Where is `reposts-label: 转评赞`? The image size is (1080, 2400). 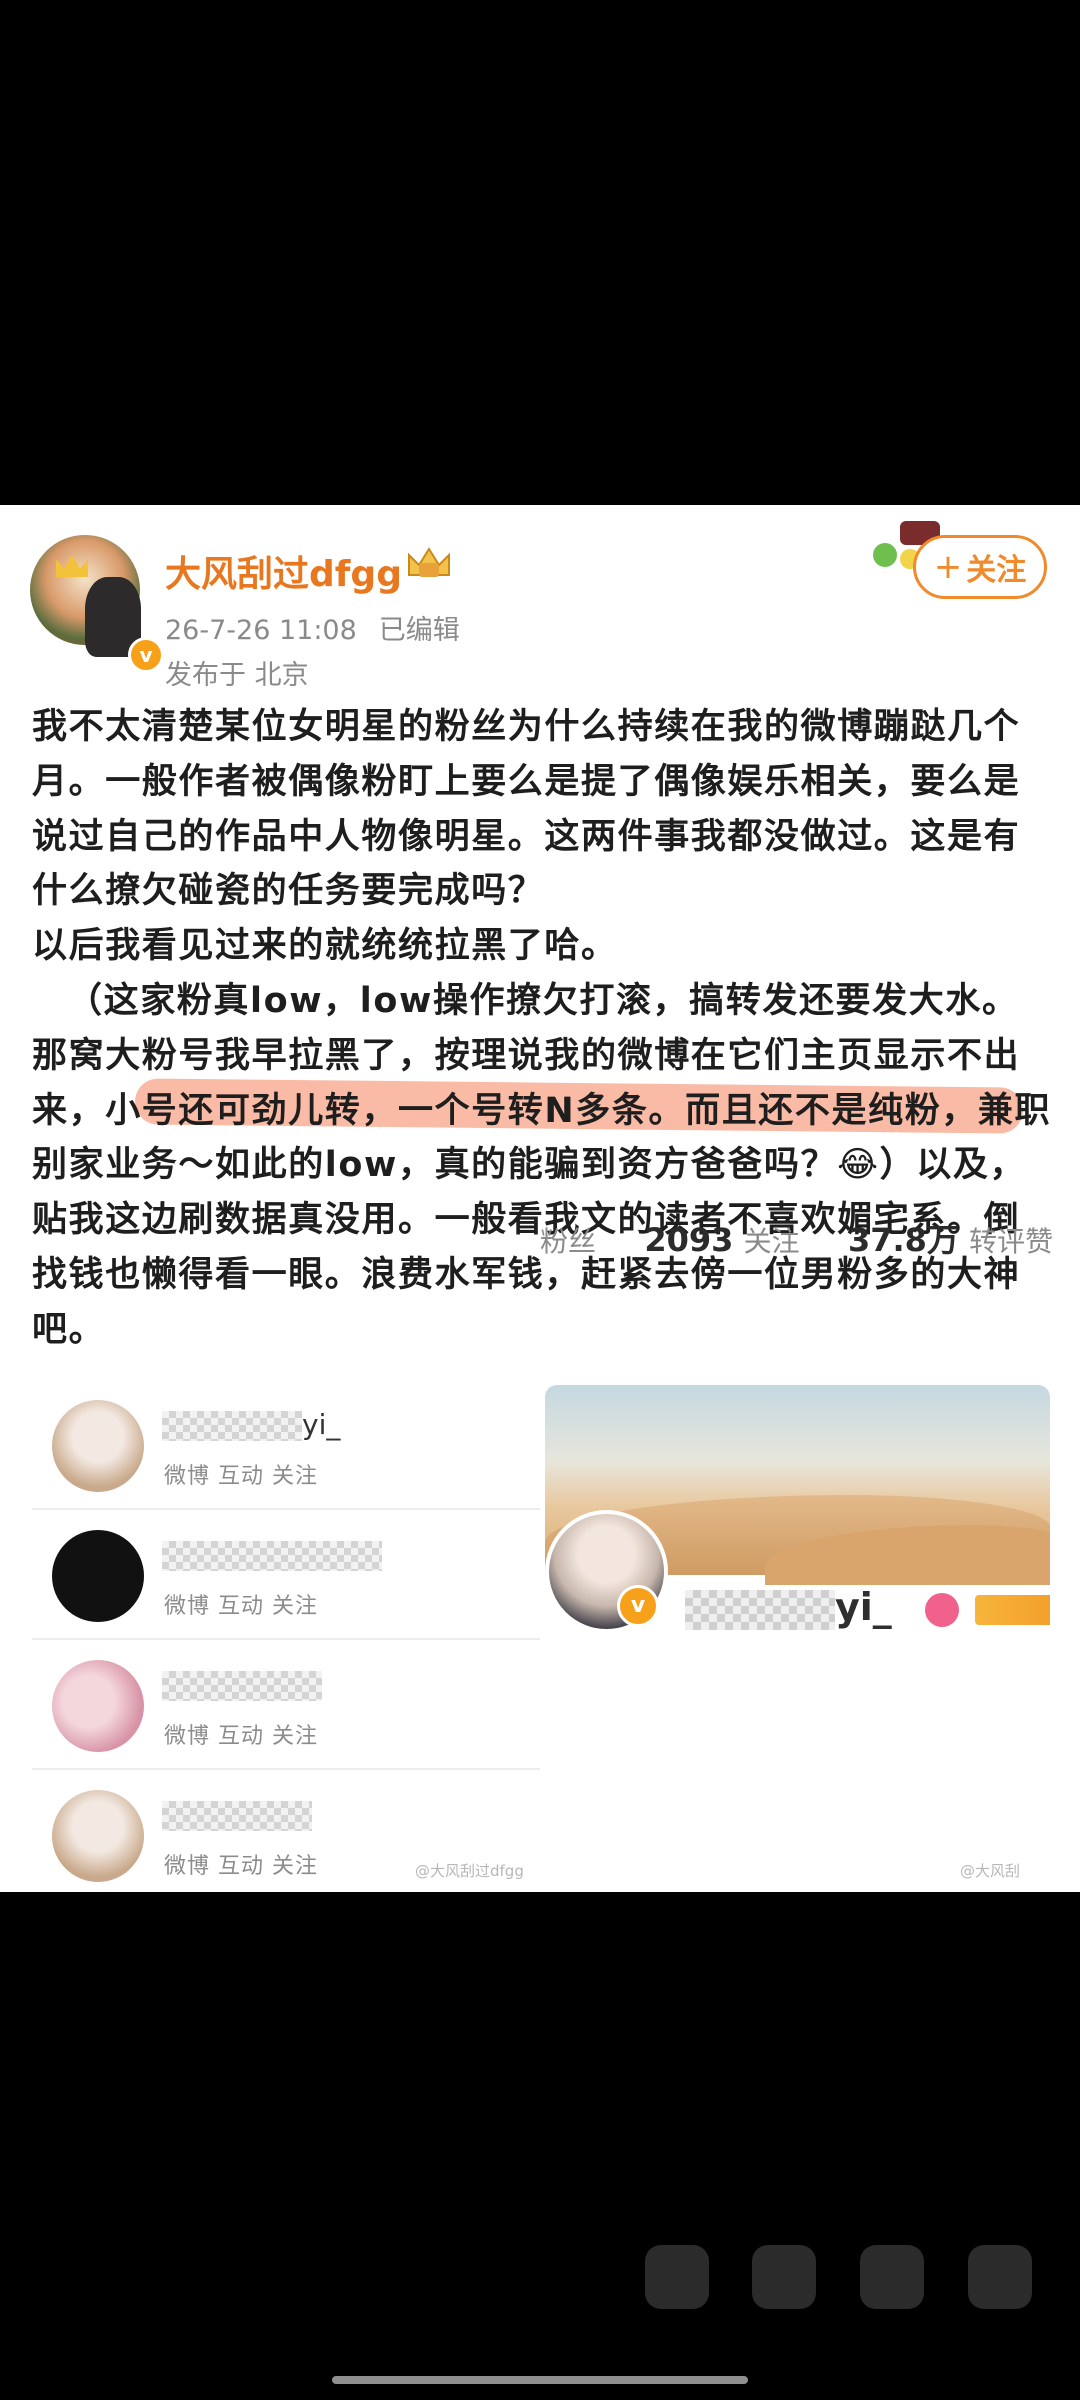 reposts-label: 转评赞 is located at coordinates (1011, 1241).